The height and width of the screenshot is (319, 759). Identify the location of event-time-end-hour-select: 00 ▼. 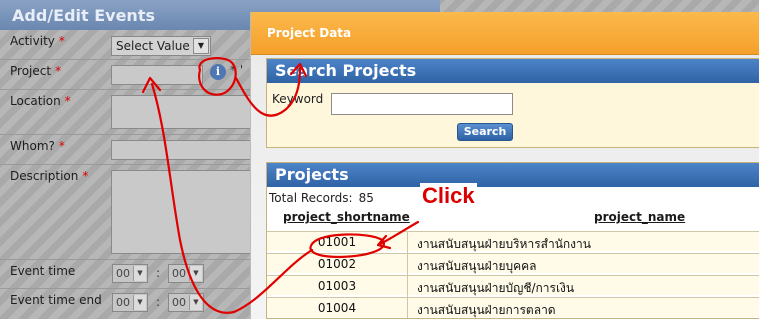
(130, 302).